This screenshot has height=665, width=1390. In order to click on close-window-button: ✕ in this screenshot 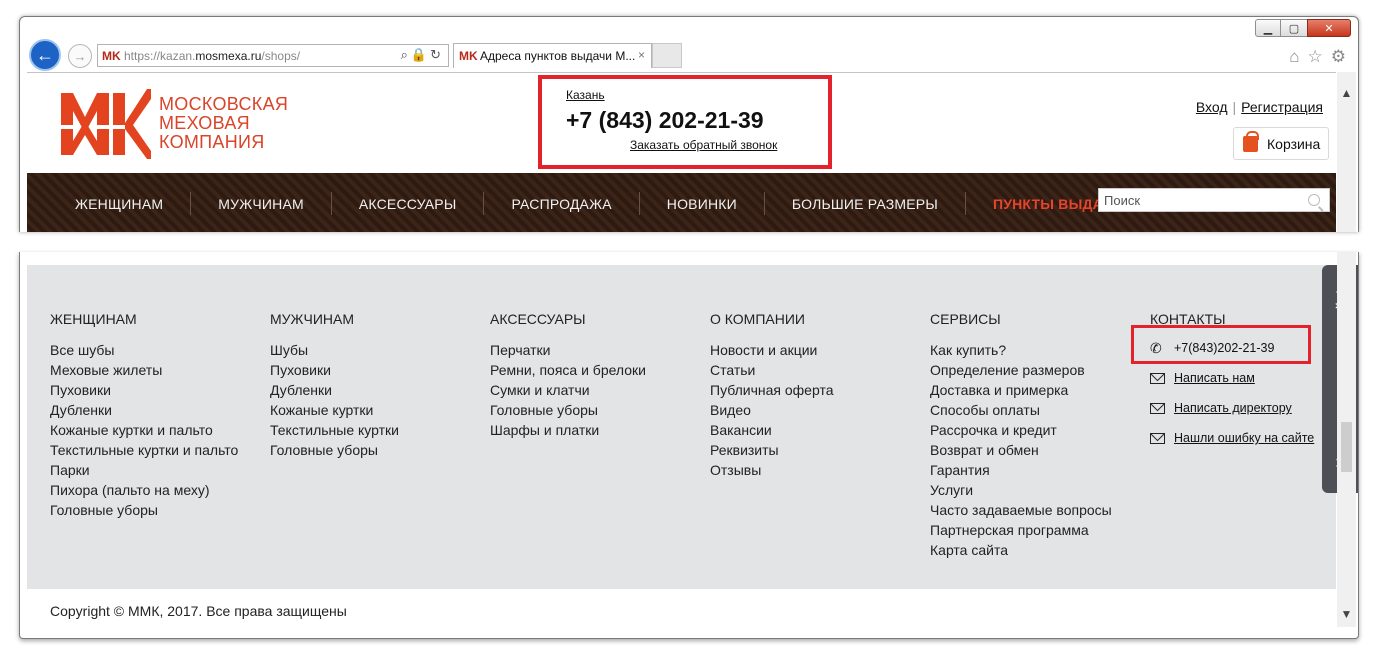, I will do `click(1329, 28)`.